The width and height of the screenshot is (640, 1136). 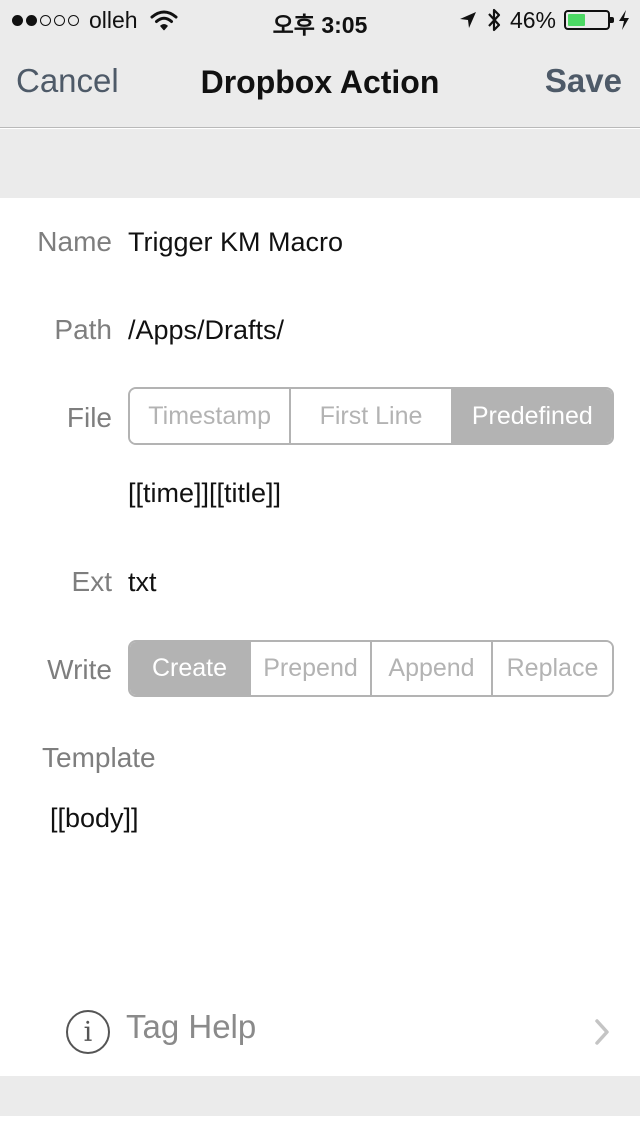 I want to click on bluetooth-icon, so click(x=494, y=20).